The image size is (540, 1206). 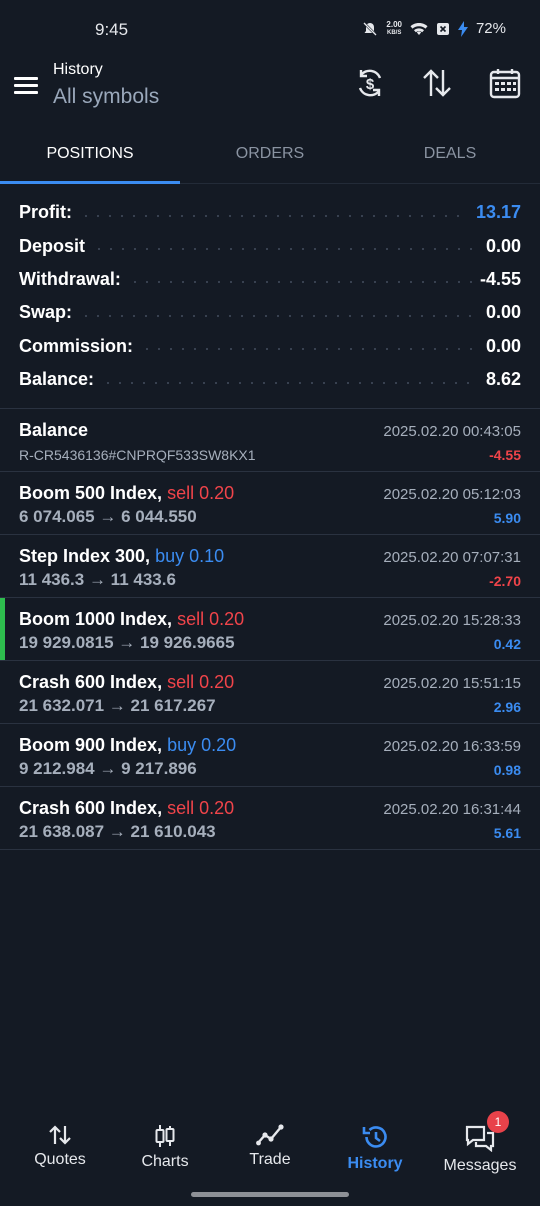 What do you see at coordinates (503, 312) in the screenshot?
I see `swap-value: 0.00` at bounding box center [503, 312].